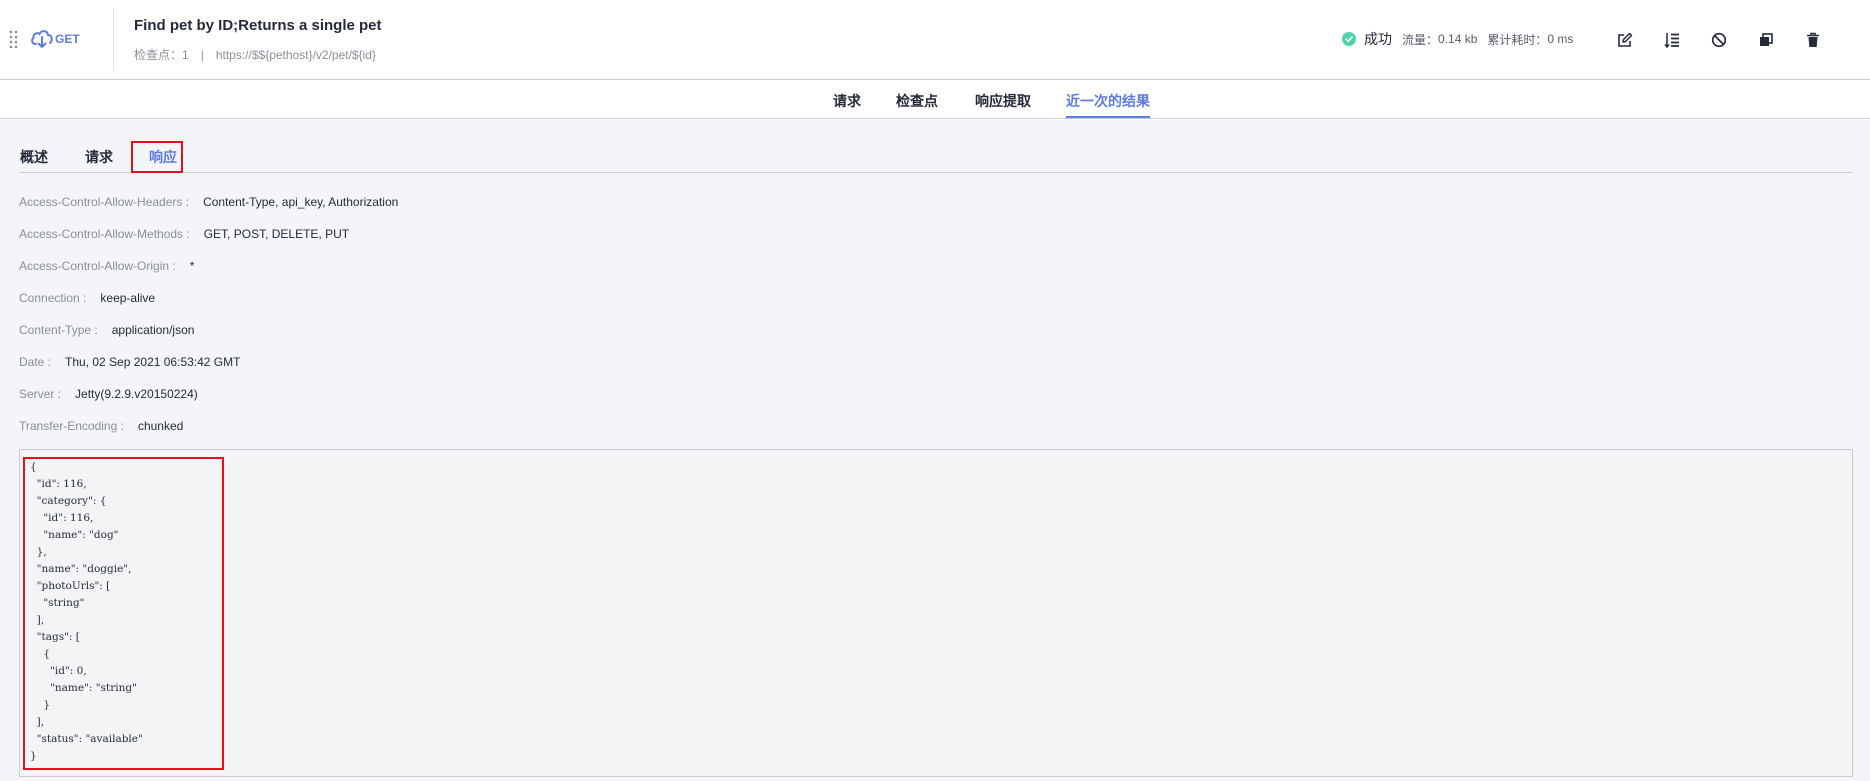 The image size is (1870, 781). I want to click on header-value: Thu, 02 Sep 2021 06:53:42 GMT, so click(153, 362).